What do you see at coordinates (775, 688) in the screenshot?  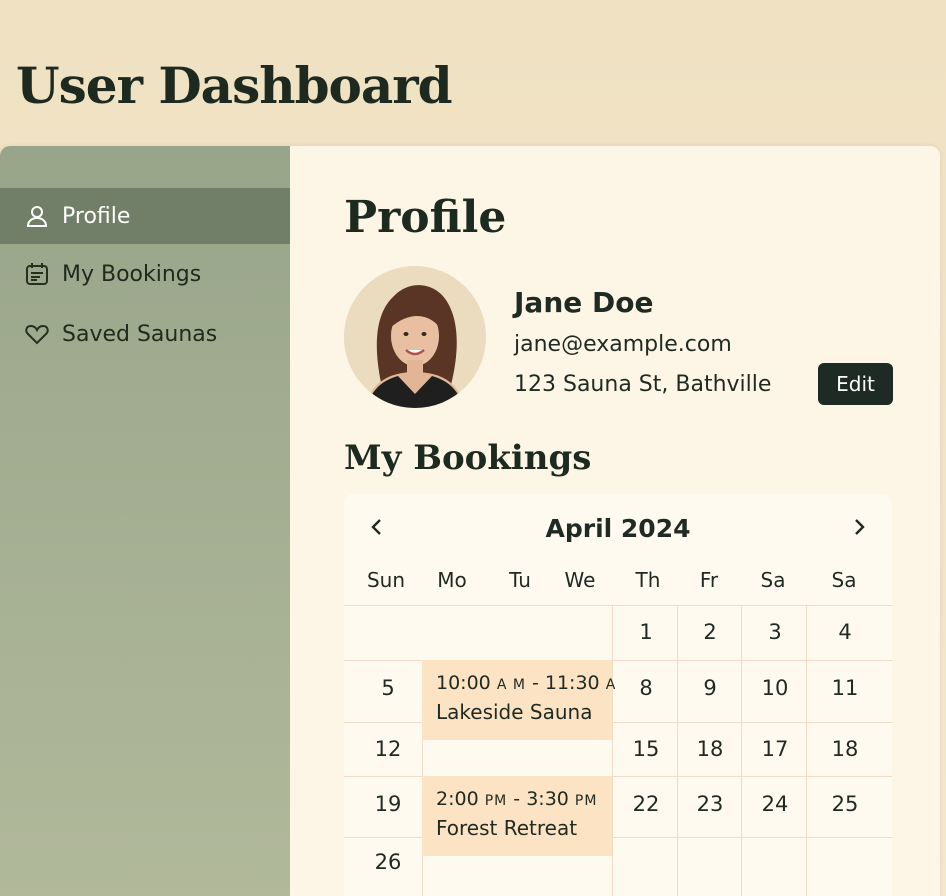 I see `calendar-day: 10` at bounding box center [775, 688].